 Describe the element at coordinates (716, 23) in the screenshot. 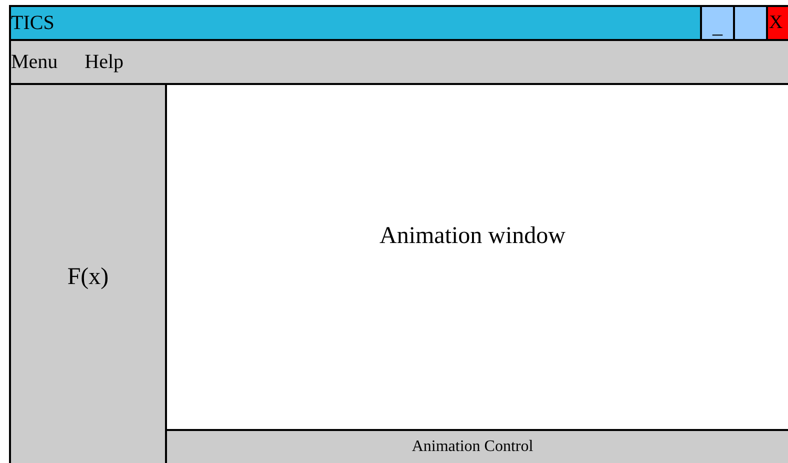

I see `minimize-button: _` at that location.